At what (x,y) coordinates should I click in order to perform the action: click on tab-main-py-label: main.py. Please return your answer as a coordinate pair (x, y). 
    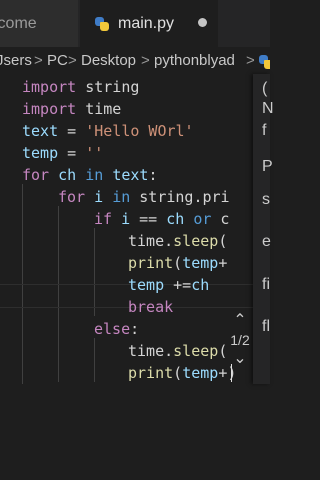
    Looking at the image, I should click on (146, 23).